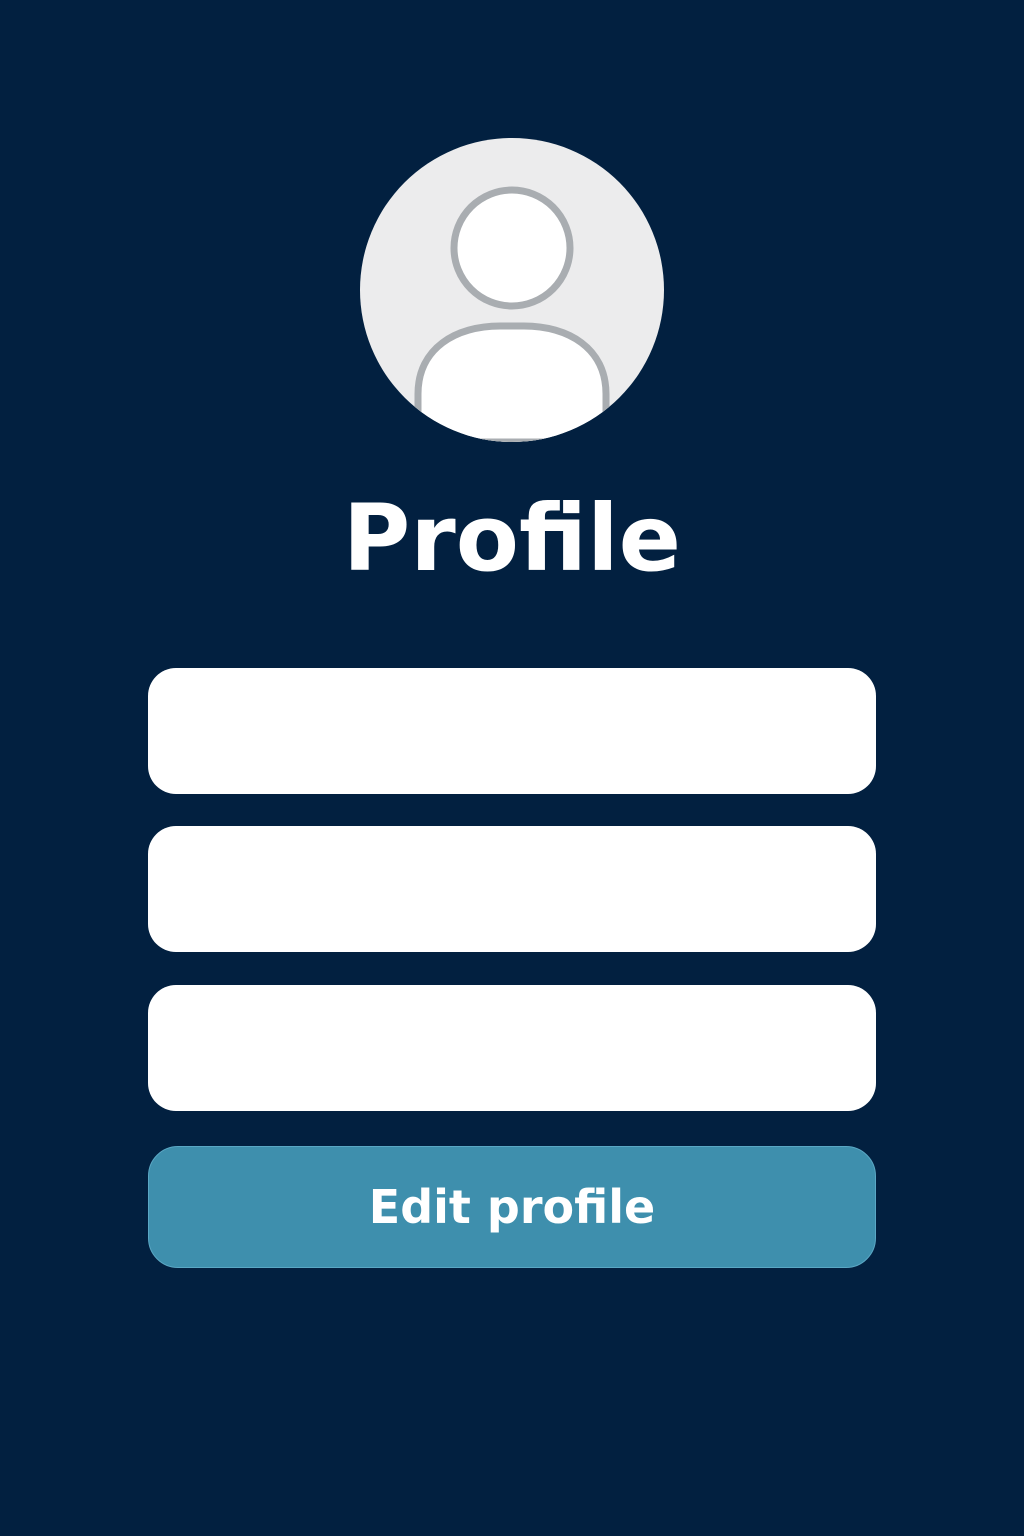 This screenshot has height=1536, width=1024. I want to click on page-title: Profile, so click(512, 538).